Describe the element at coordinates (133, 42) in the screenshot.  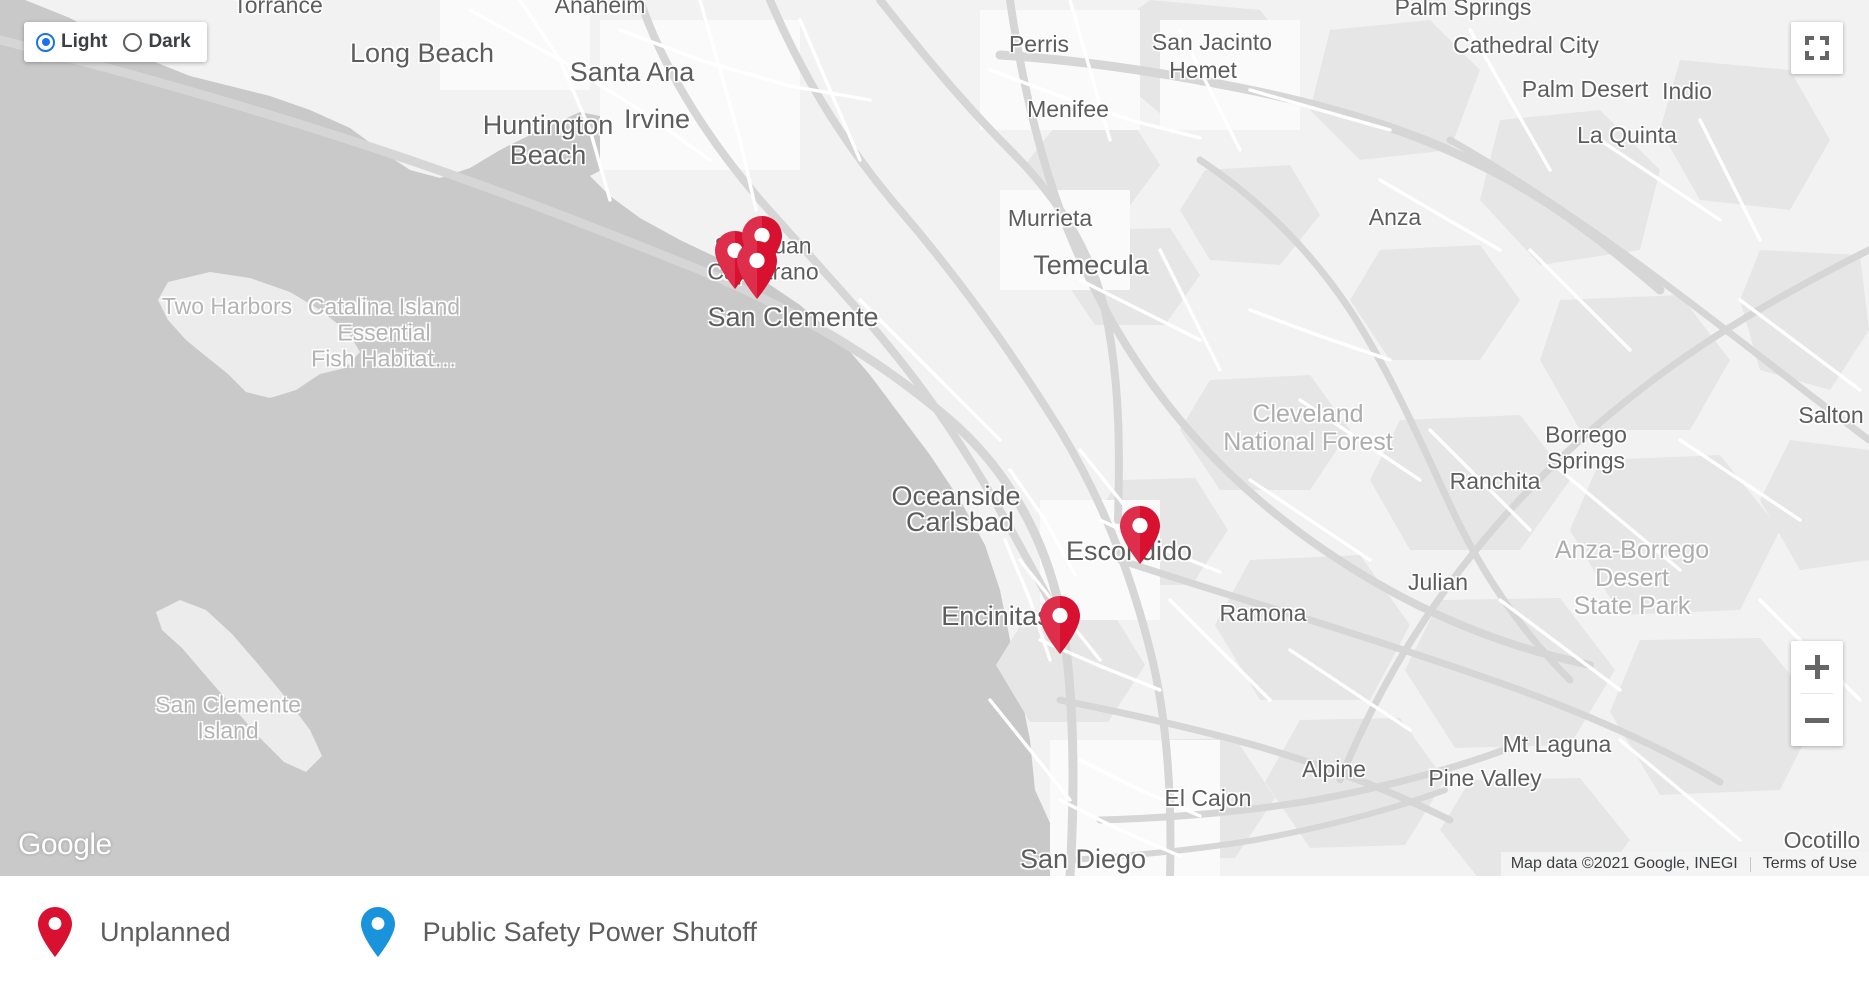
I see `radio-dark-icon` at that location.